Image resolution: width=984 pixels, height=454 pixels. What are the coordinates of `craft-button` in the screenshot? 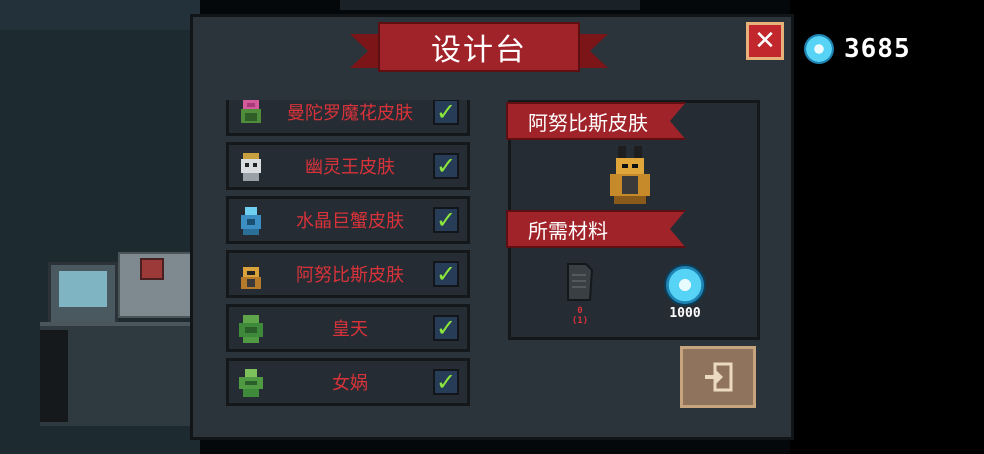 It's located at (718, 377).